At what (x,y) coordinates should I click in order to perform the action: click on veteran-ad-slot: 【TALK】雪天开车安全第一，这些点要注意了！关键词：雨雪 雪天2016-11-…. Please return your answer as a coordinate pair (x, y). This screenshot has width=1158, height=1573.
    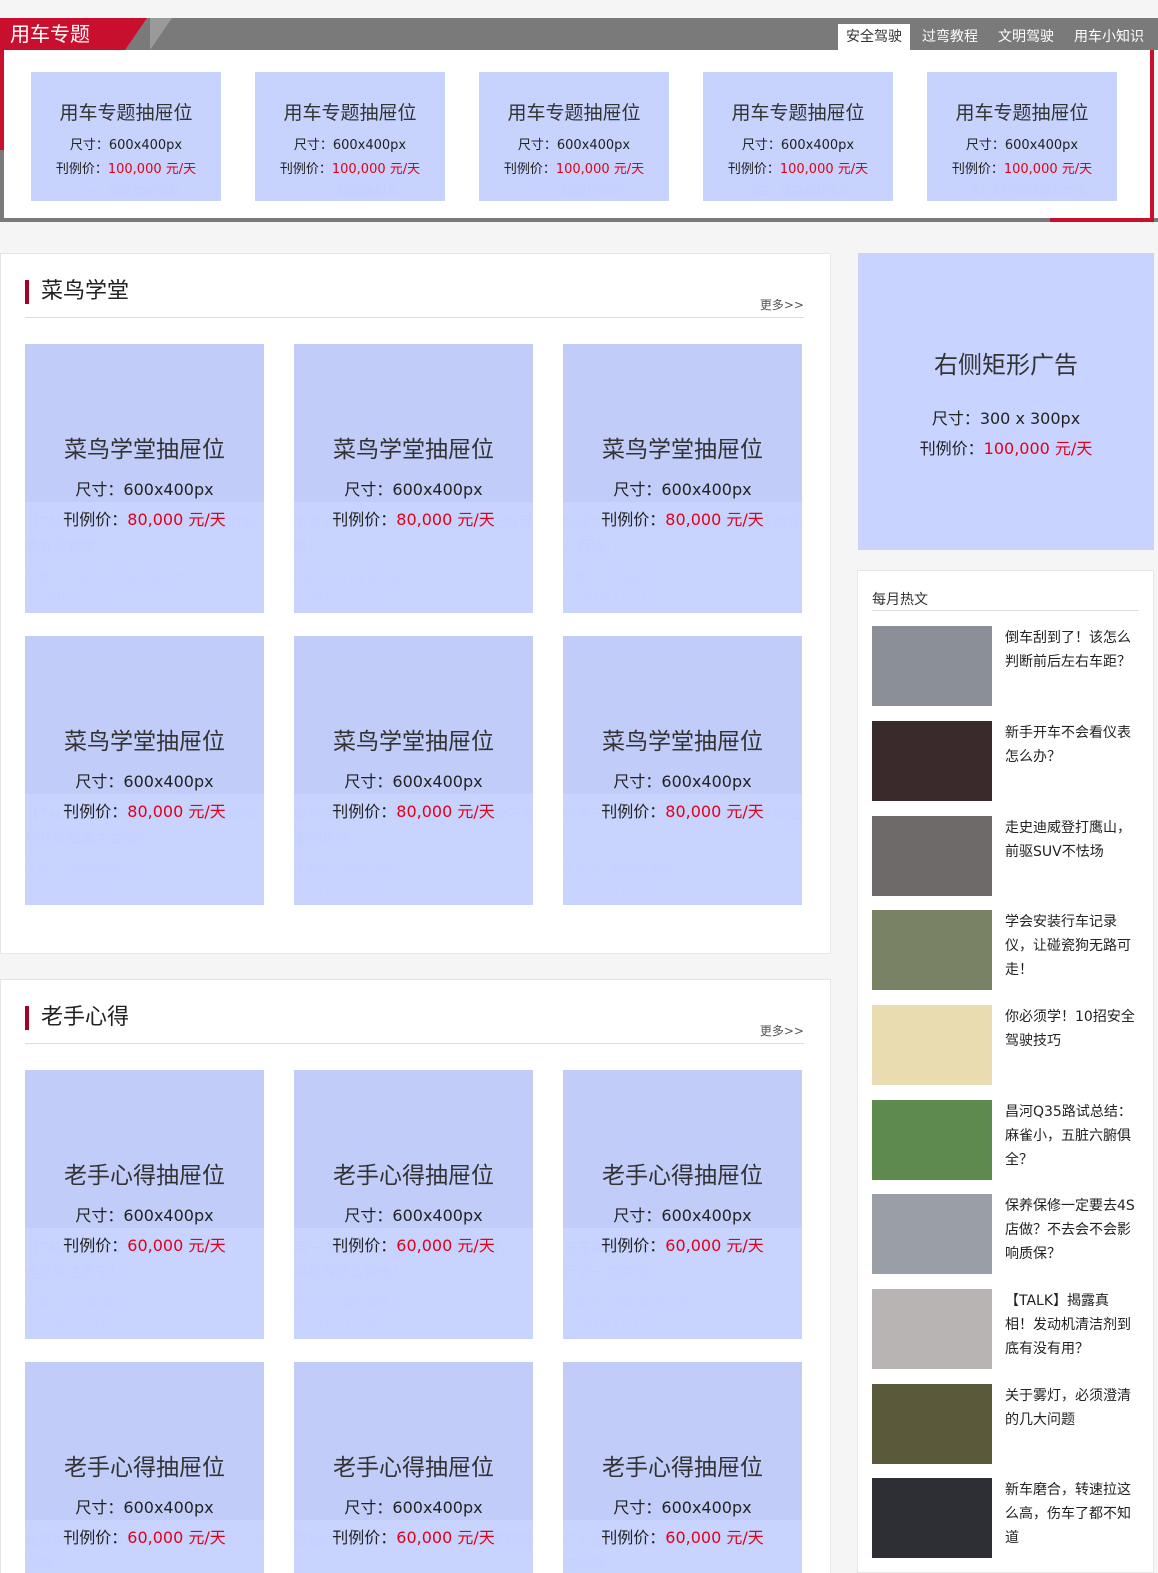
    Looking at the image, I should click on (144, 1204).